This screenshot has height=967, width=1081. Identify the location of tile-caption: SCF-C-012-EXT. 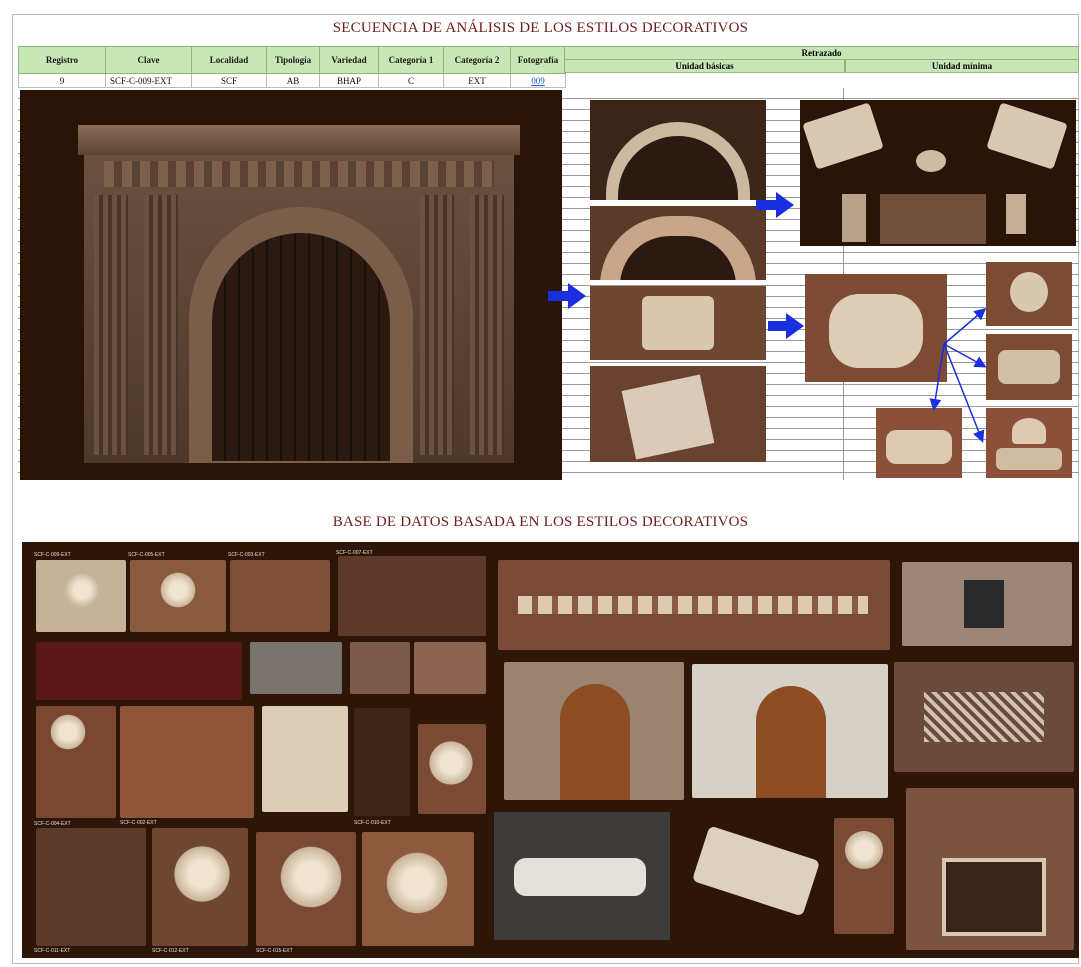
(170, 951).